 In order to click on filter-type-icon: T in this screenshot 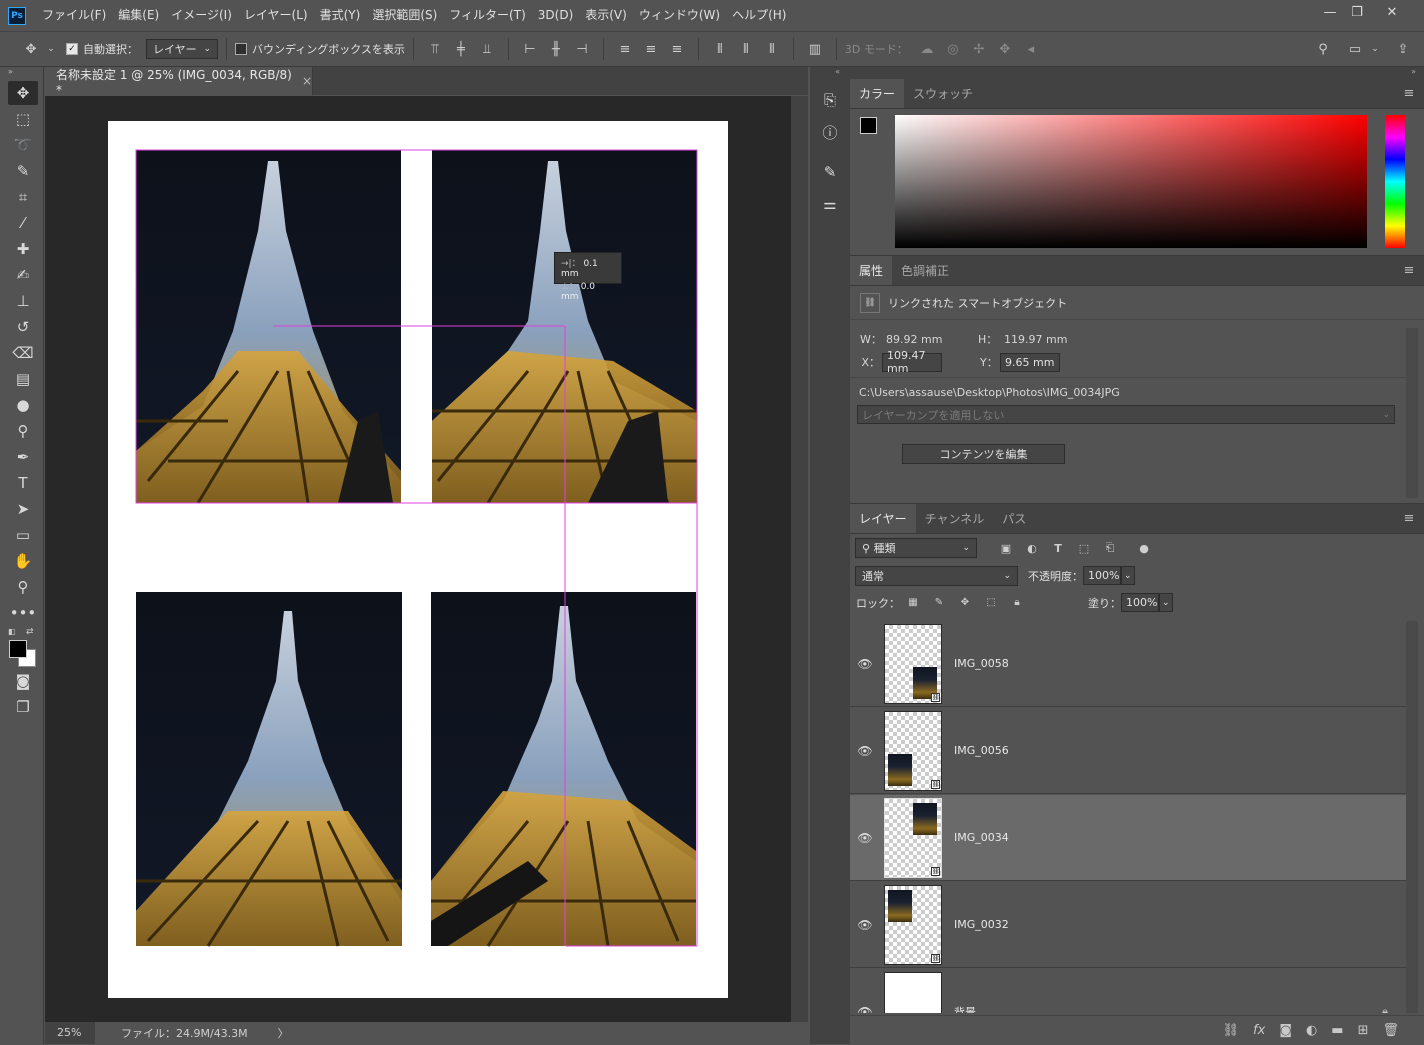, I will do `click(1058, 548)`.